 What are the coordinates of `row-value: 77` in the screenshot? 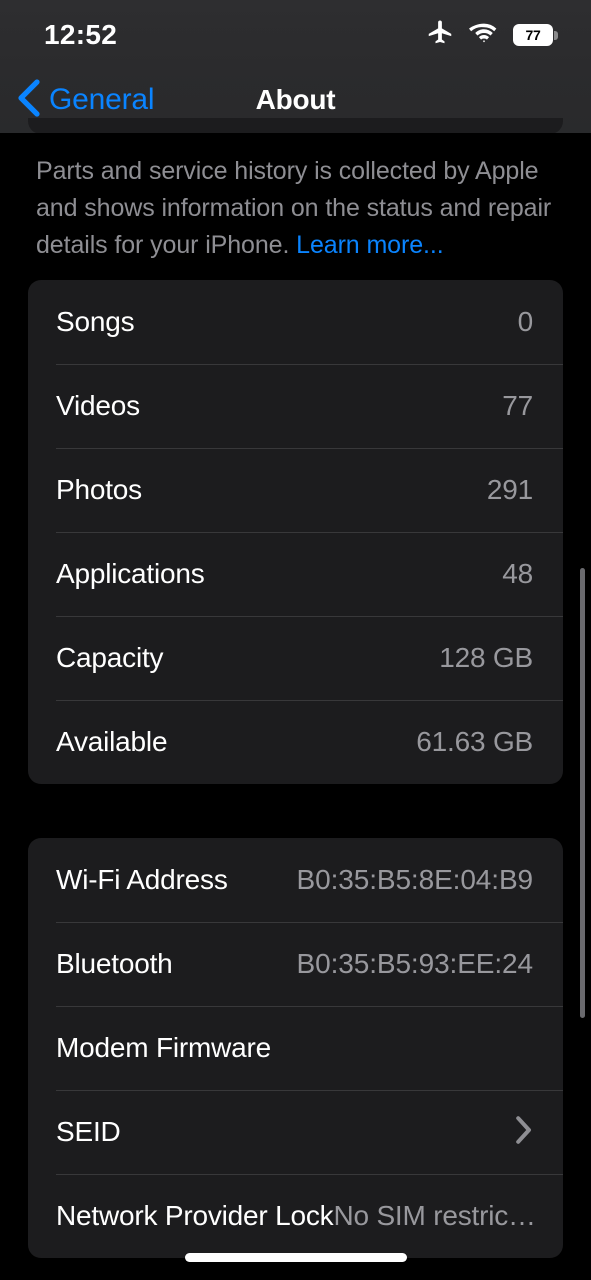 It's located at (517, 405).